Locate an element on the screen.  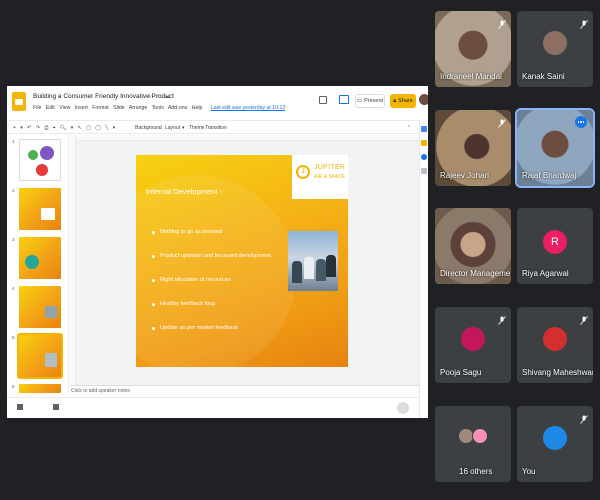
participant-tile-riya: R Riya Agarwal is located at coordinates (555, 246).